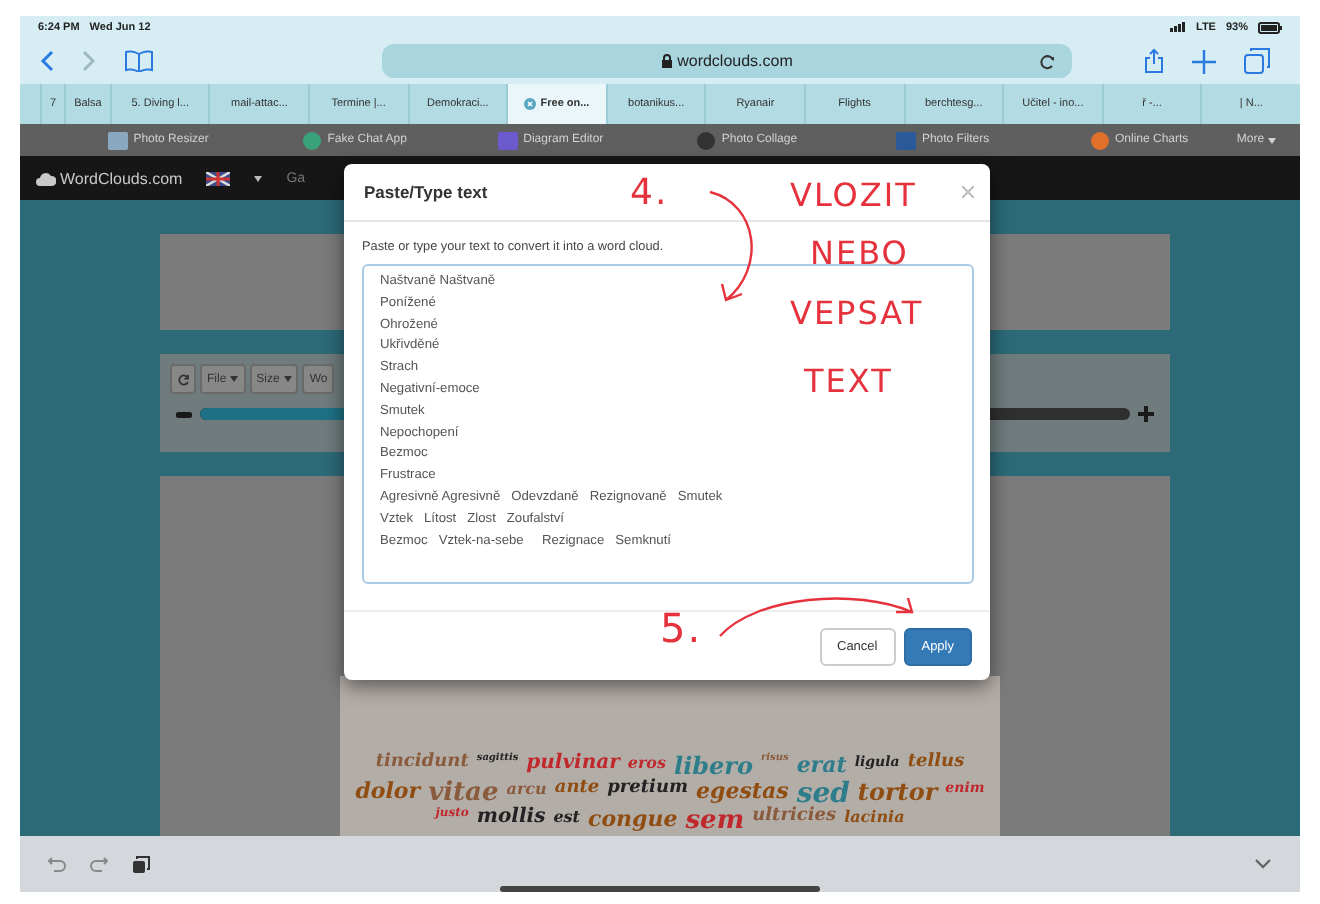  Describe the element at coordinates (388, 793) in the screenshot. I see `cloud-word: dolor` at that location.